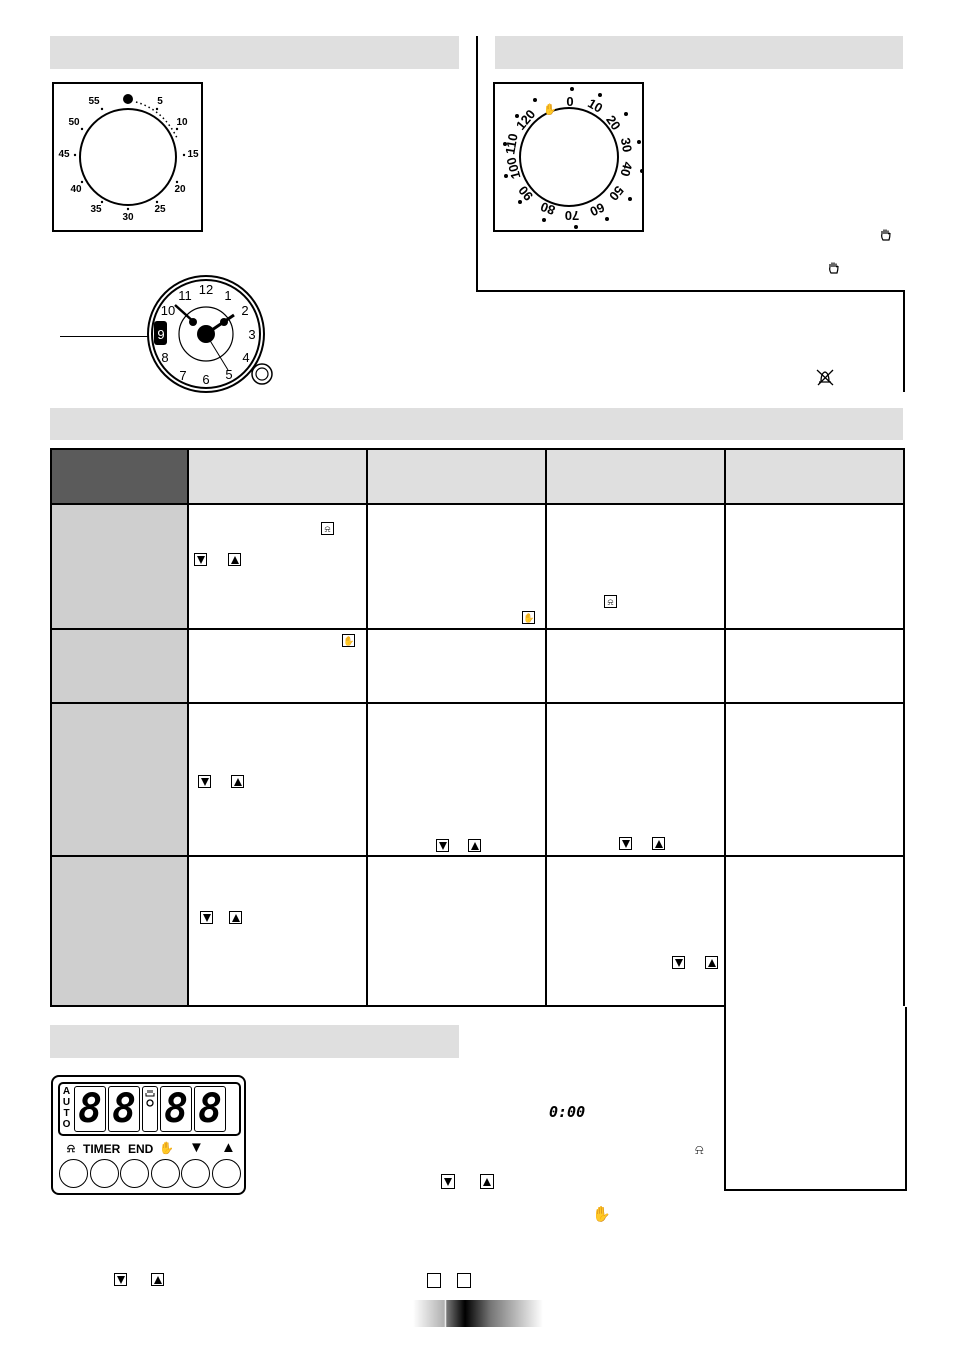  What do you see at coordinates (348, 640) in the screenshot?
I see `hand-key-icon: ✋` at bounding box center [348, 640].